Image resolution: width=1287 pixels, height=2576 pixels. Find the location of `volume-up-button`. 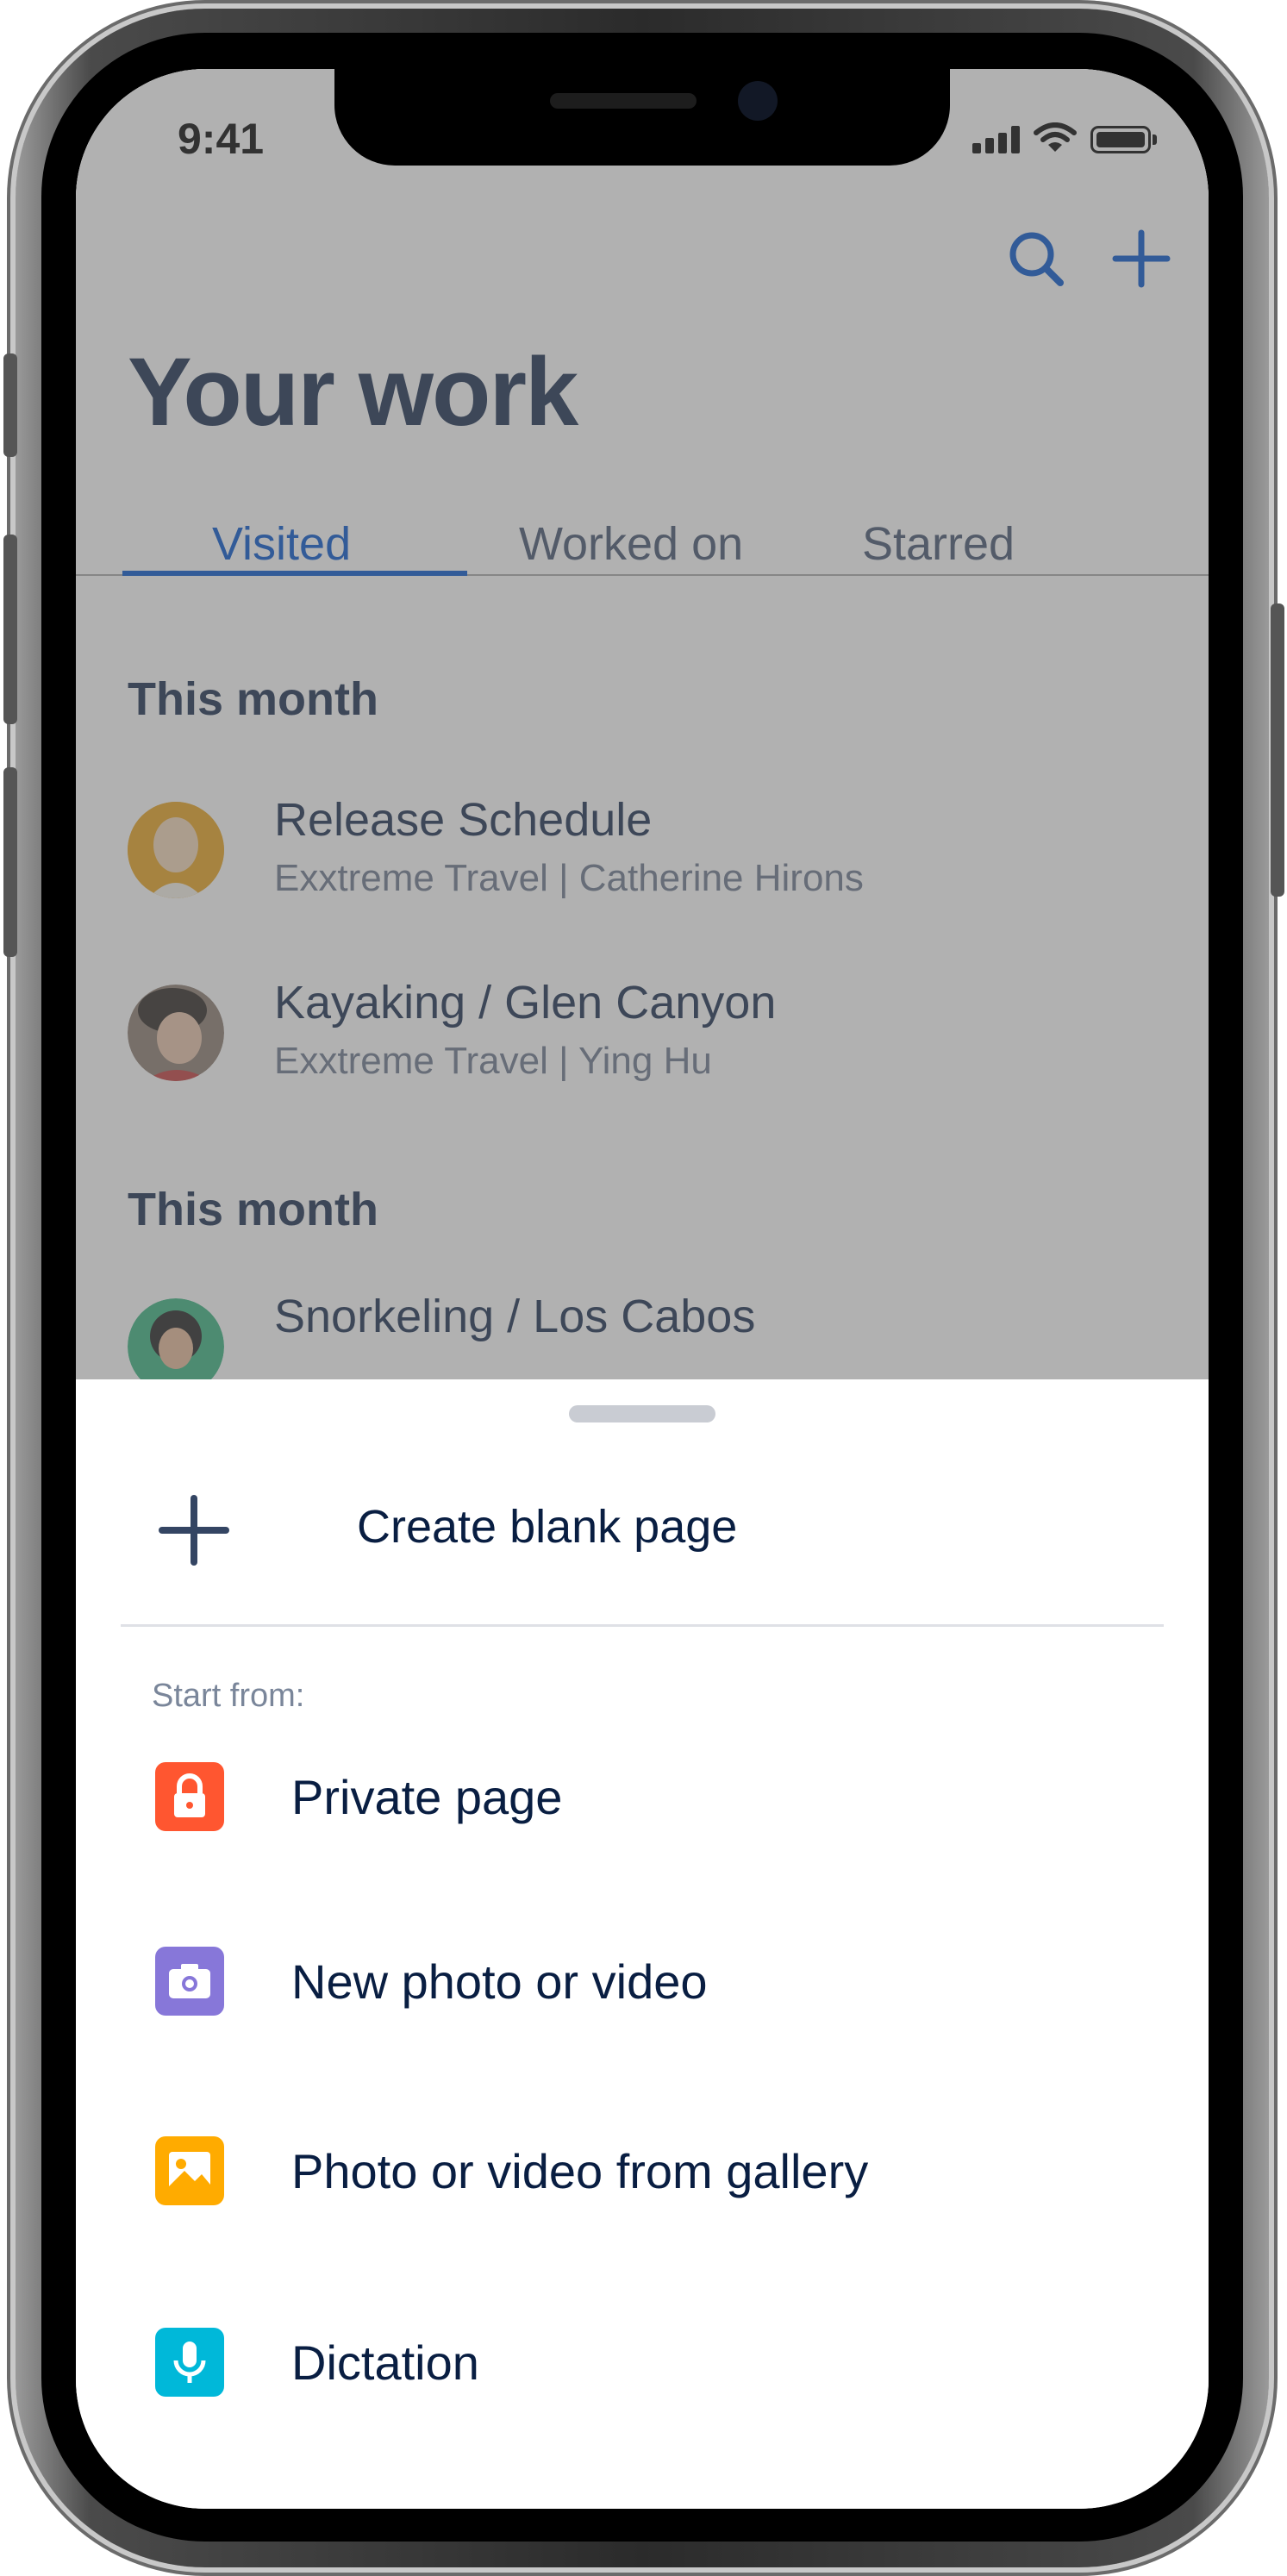

volume-up-button is located at coordinates (10, 629).